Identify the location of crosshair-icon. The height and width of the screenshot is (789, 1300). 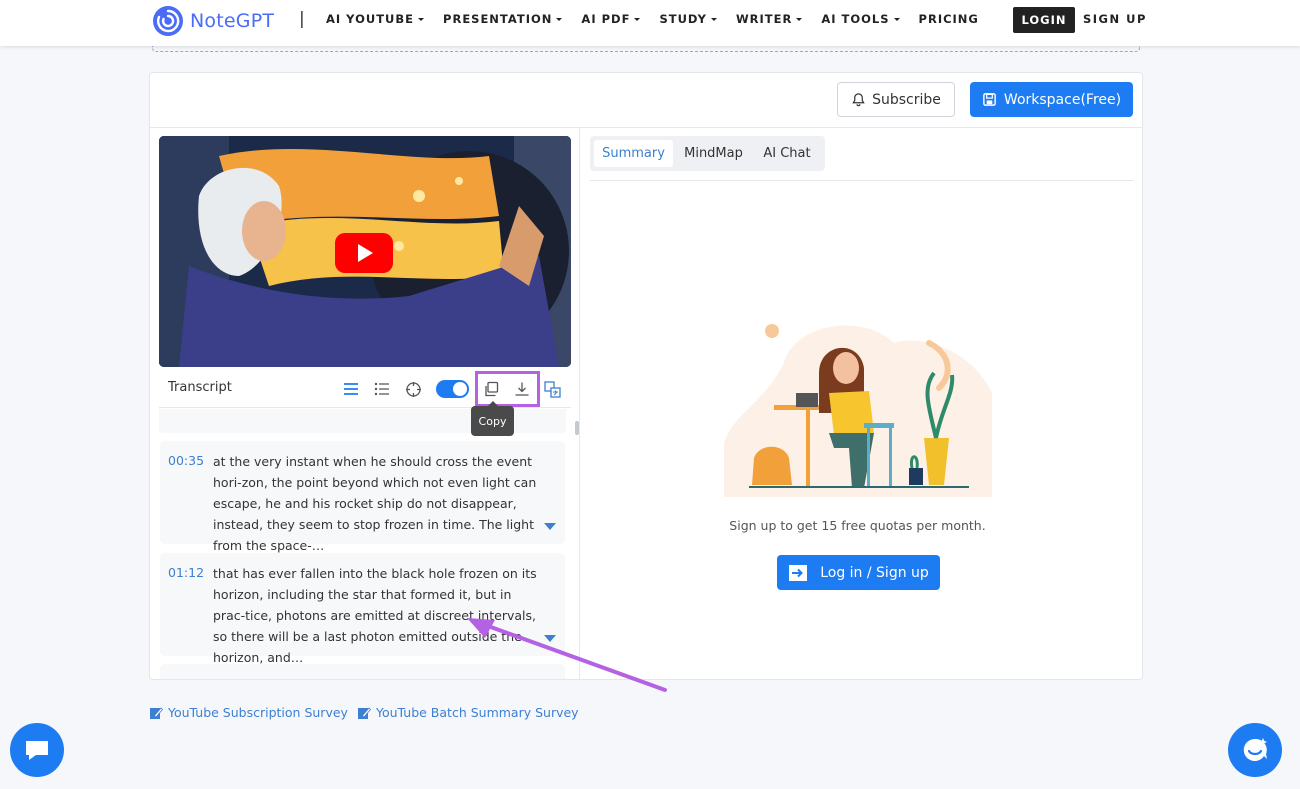
(413, 389).